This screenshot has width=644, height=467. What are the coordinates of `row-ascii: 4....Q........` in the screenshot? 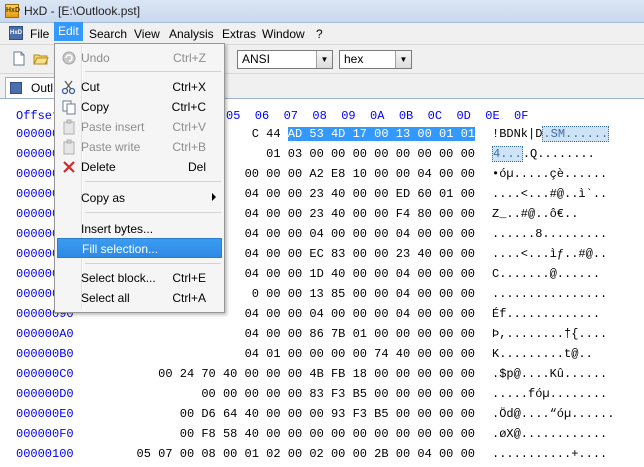 It's located at (543, 154).